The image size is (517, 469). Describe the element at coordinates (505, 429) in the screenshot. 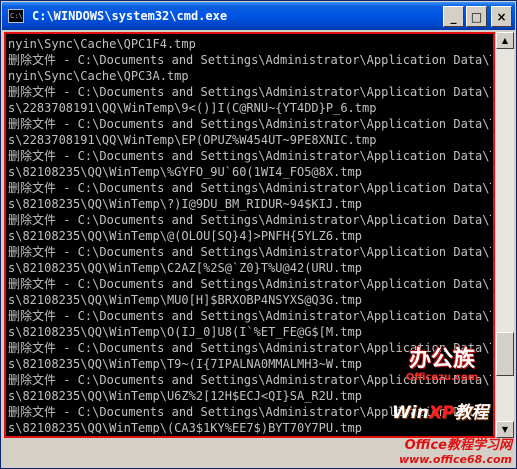

I see `scroll-down-button: ▼` at that location.